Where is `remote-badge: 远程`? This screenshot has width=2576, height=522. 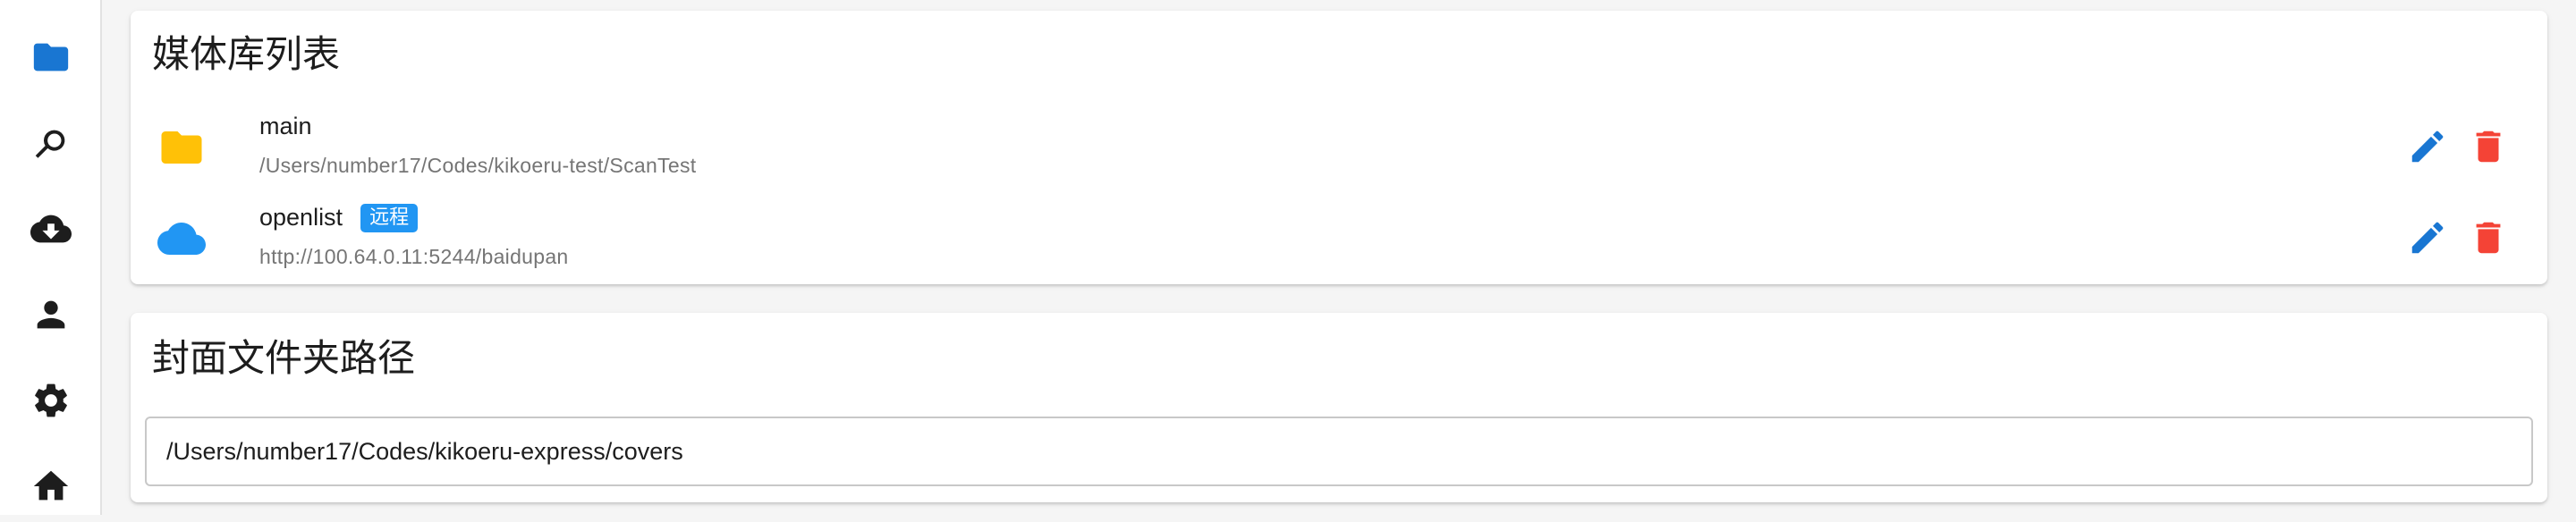
remote-badge: 远程 is located at coordinates (389, 218).